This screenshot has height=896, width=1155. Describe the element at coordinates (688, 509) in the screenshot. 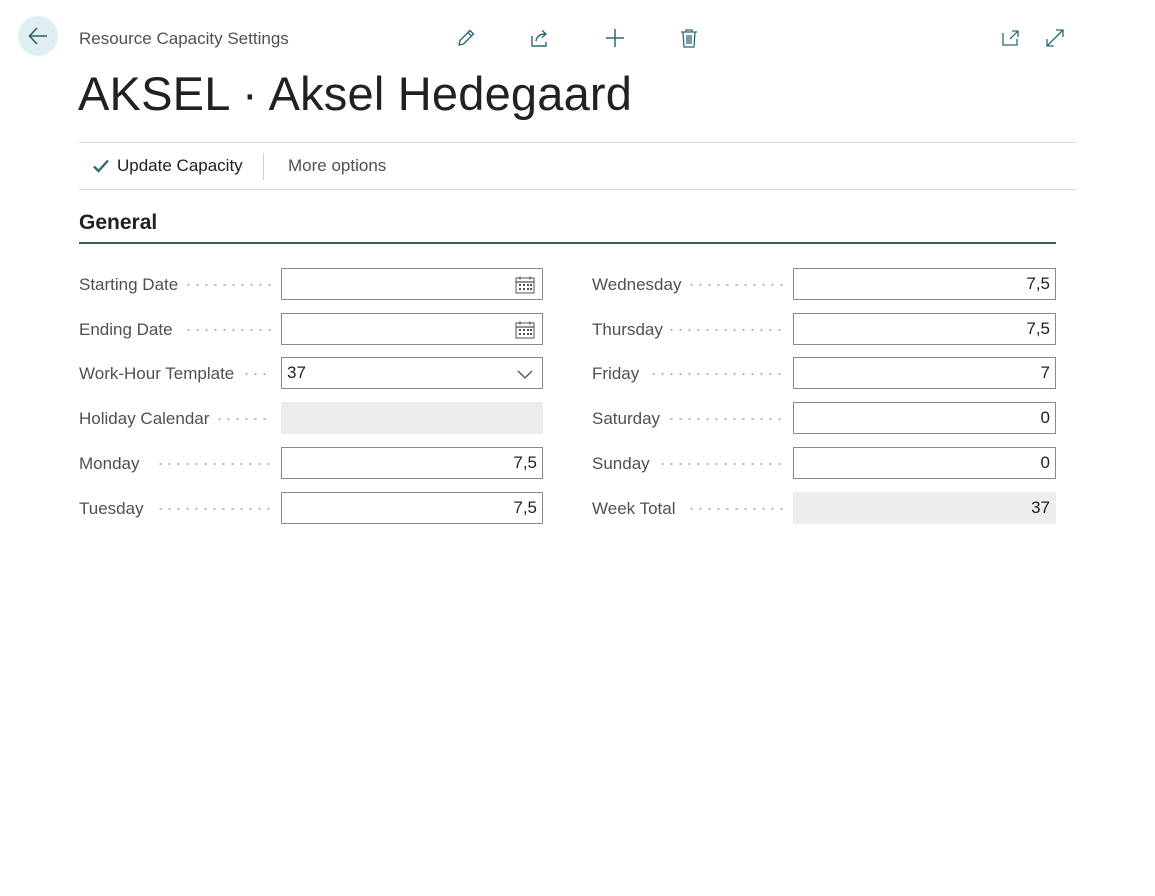

I see `label-week-total: Week Total` at that location.